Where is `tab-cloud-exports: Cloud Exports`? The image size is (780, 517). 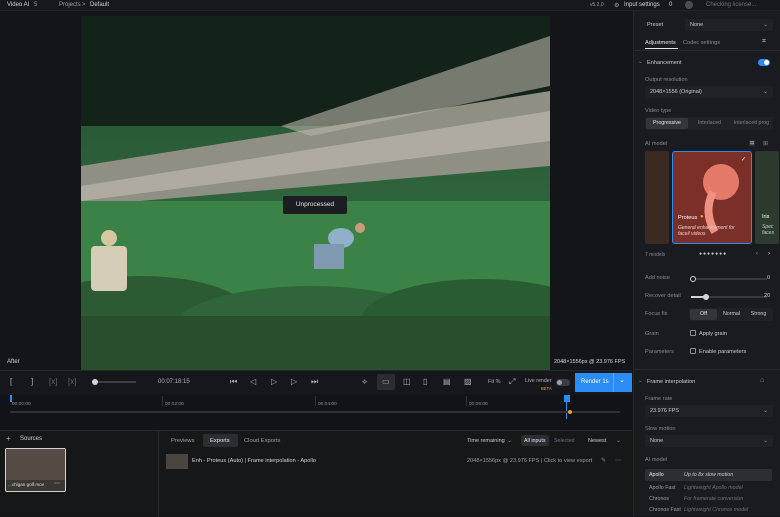 tab-cloud-exports: Cloud Exports is located at coordinates (262, 441).